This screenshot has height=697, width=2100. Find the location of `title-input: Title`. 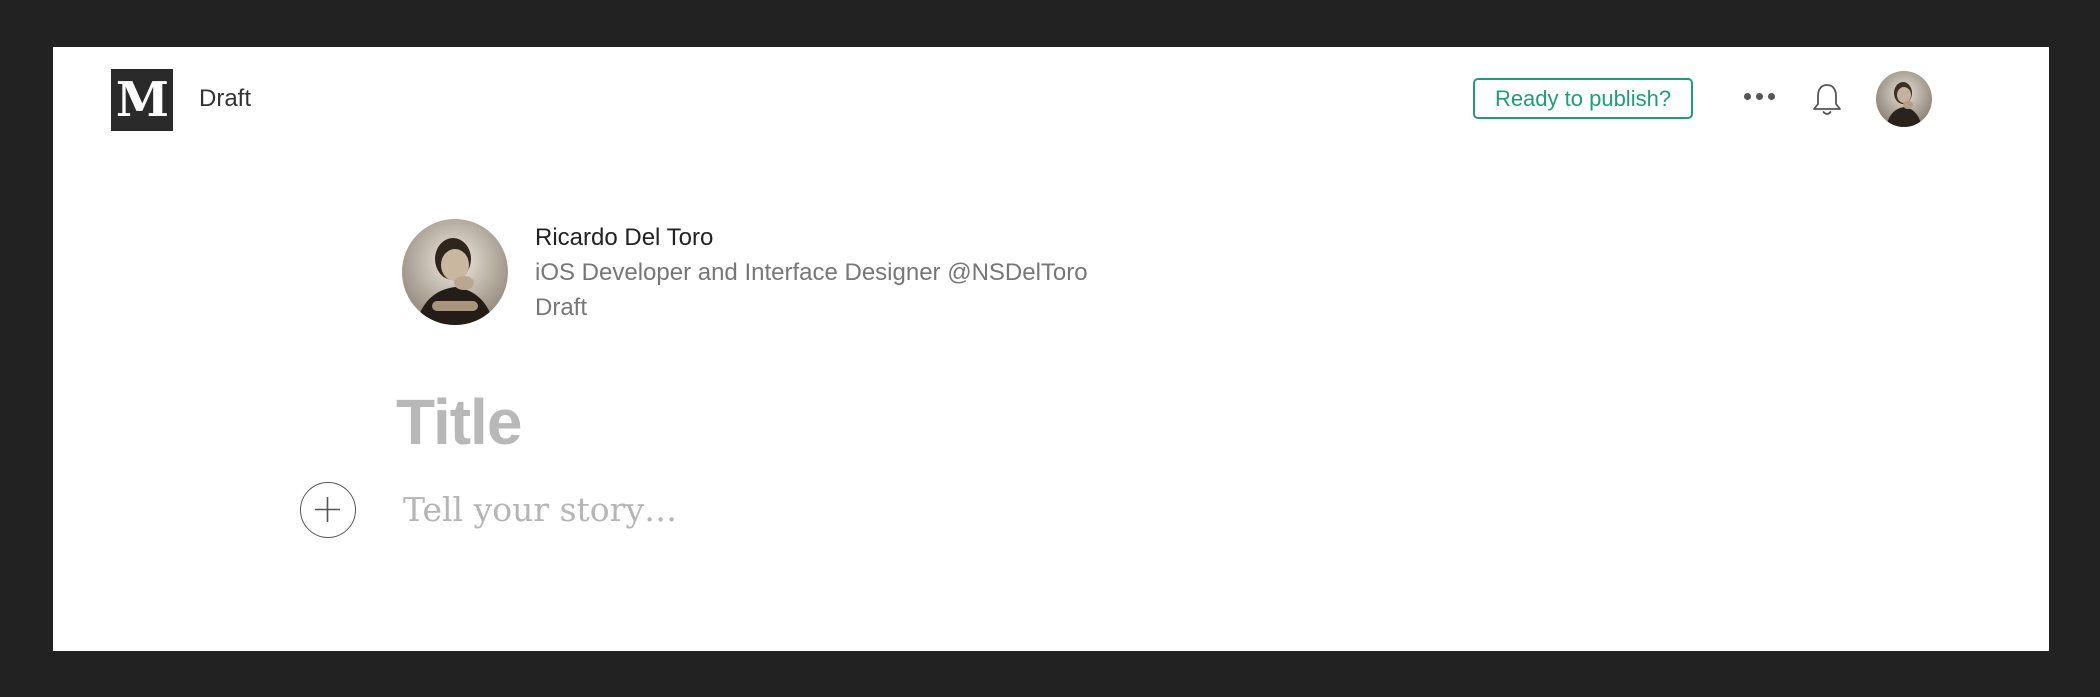

title-input: Title is located at coordinates (459, 422).